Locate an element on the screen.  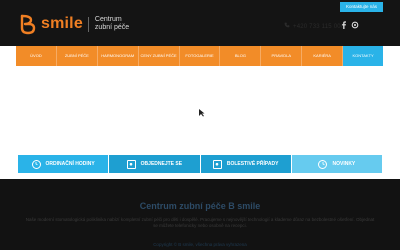
tab-objednejte-se: OBJEDNEJTE SE is located at coordinates (154, 164).